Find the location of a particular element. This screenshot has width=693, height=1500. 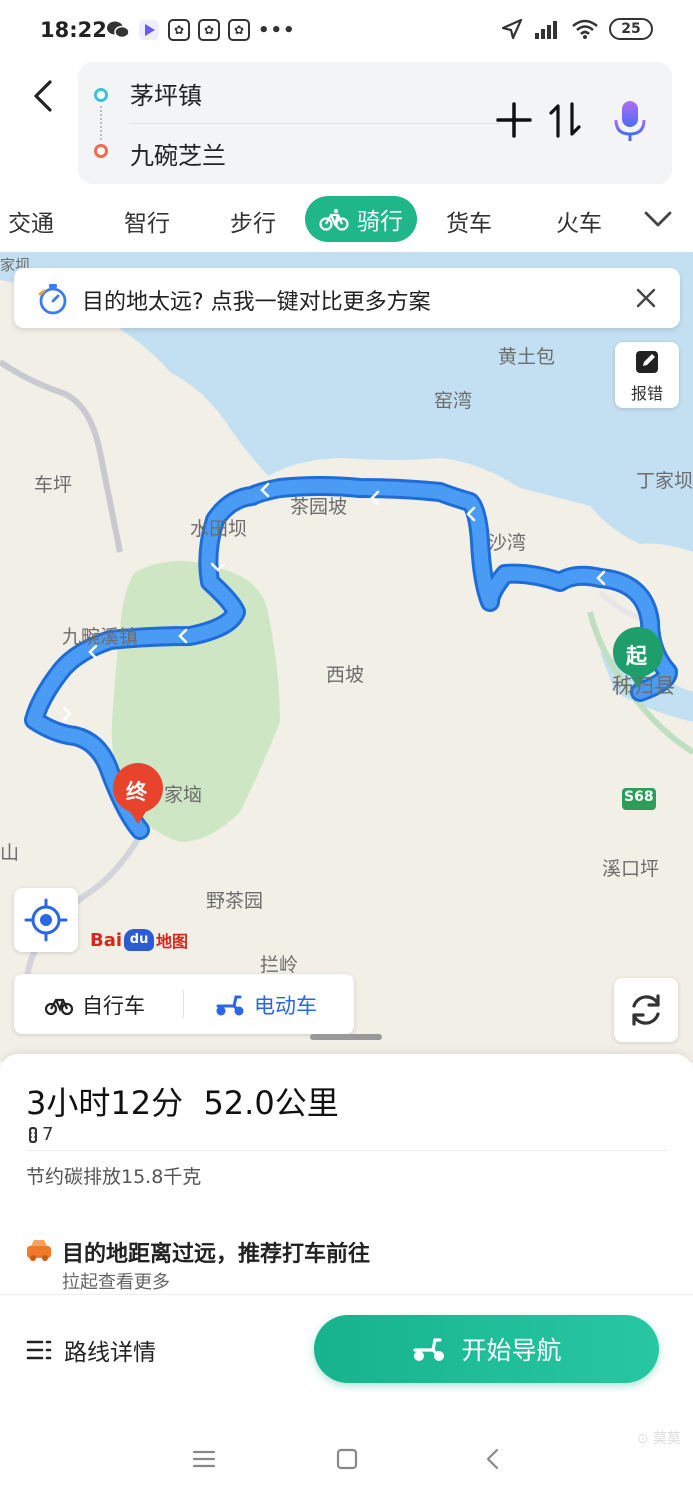

system-icons: 25 is located at coordinates (577, 29).